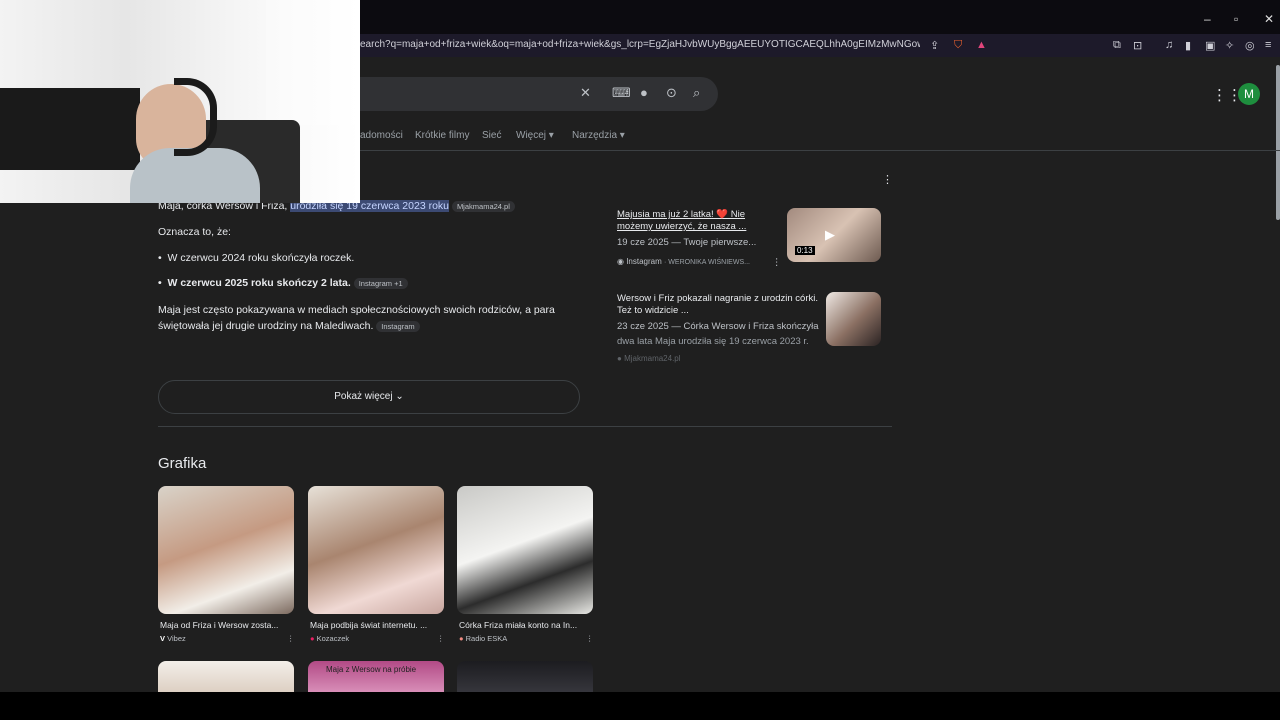  Describe the element at coordinates (369, 397) in the screenshot. I see `show-more-button: Pokaż więcej ⌄` at that location.